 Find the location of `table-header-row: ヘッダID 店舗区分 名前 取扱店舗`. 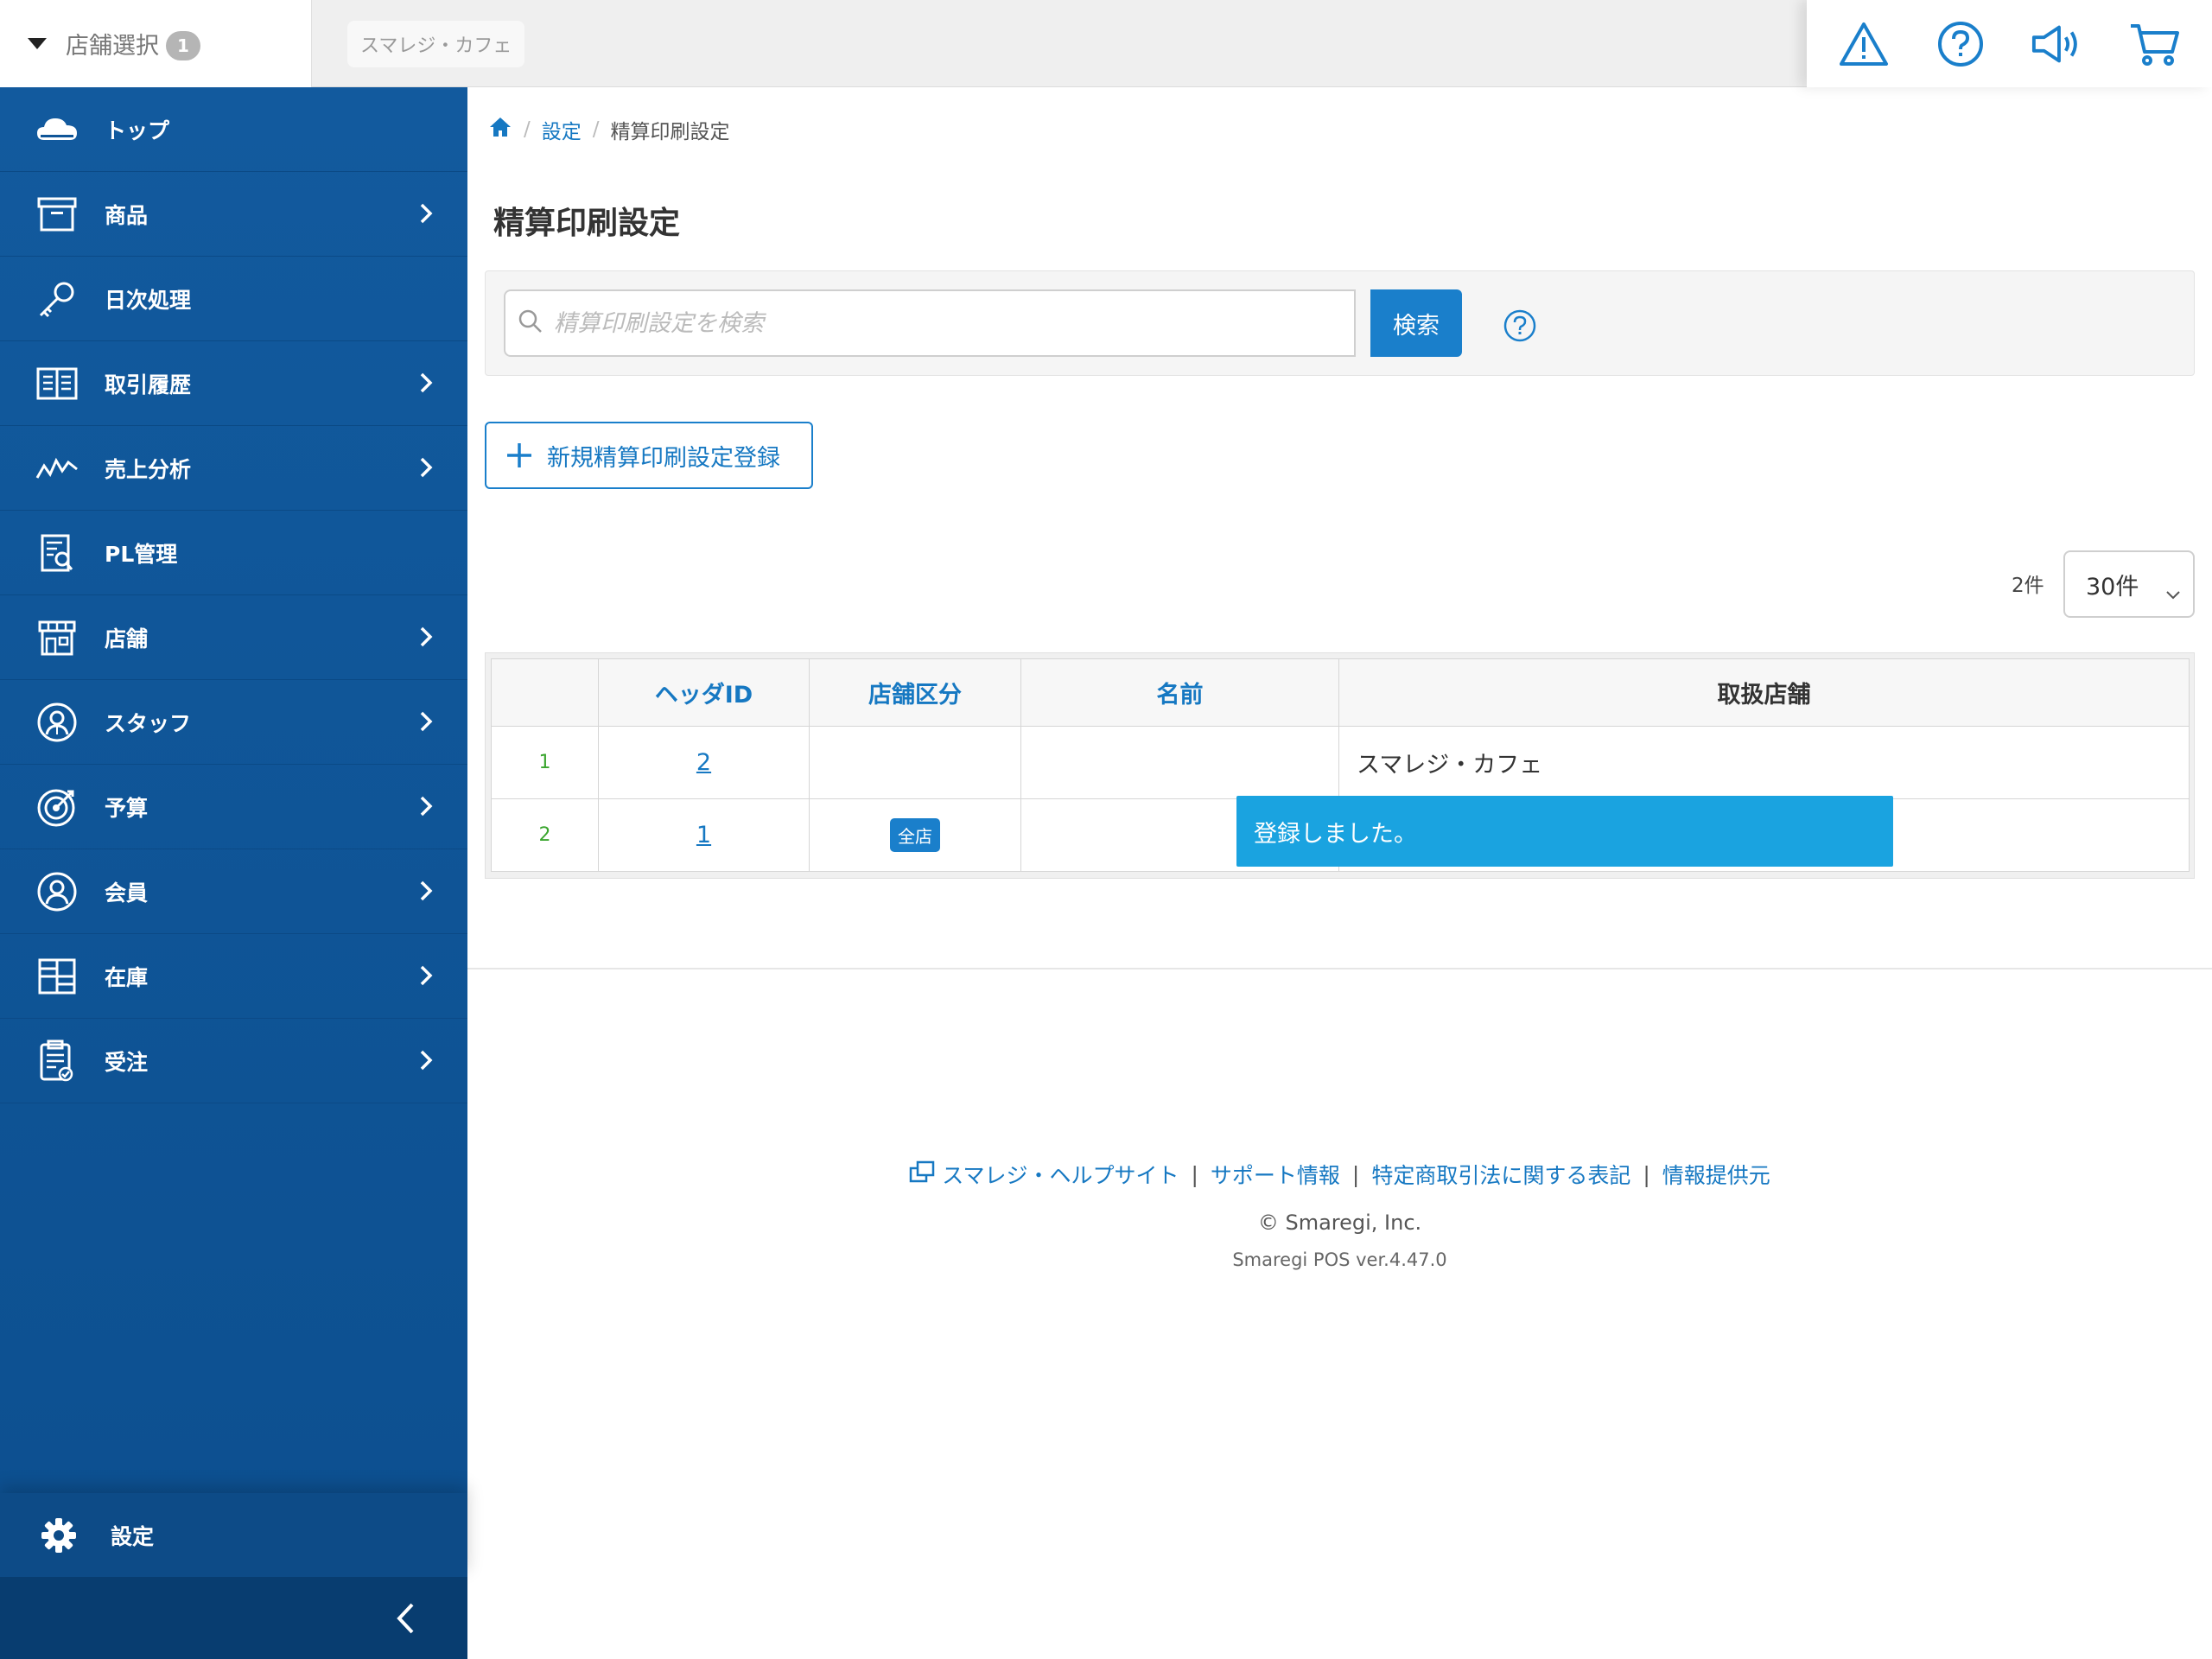

table-header-row: ヘッダID 店舗区分 名前 取扱店舗 is located at coordinates (1340, 692).